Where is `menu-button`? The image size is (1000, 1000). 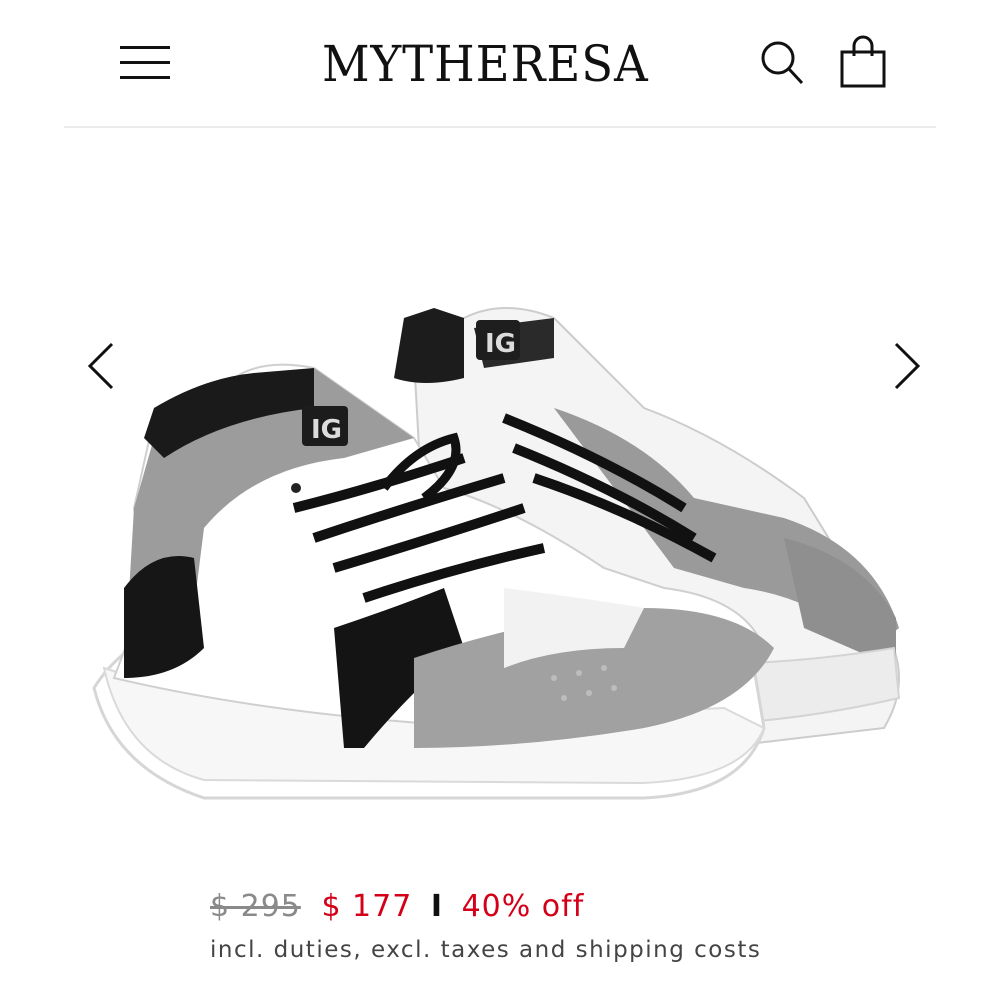 menu-button is located at coordinates (145, 62).